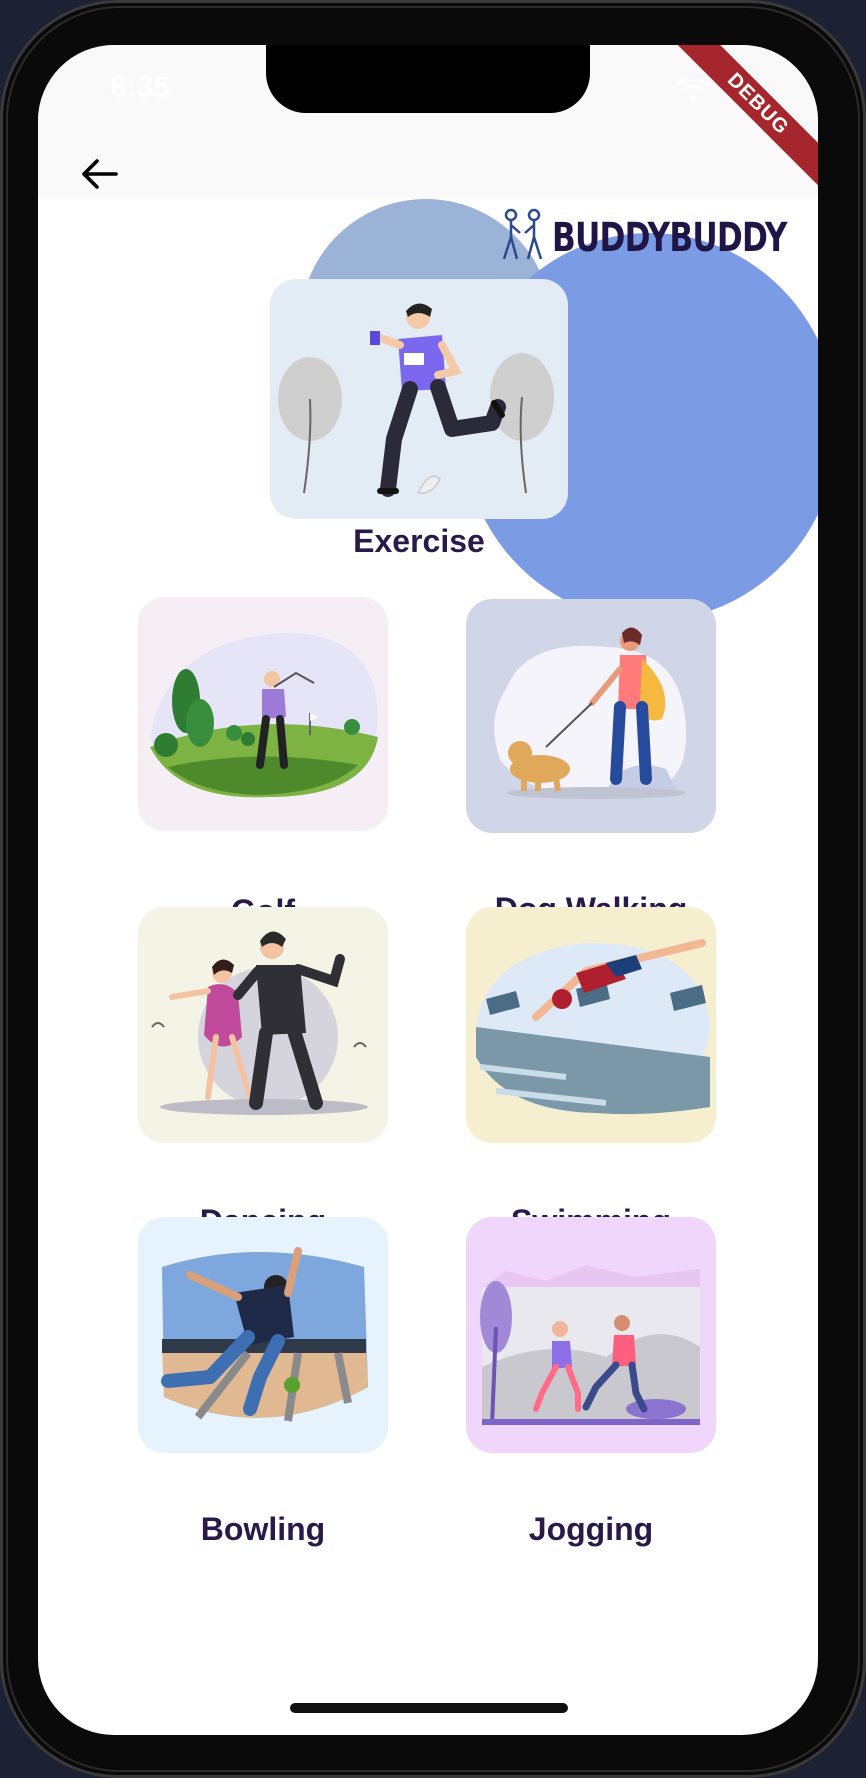 This screenshot has height=1778, width=866. I want to click on activity-label-exercise: Exercise, so click(419, 541).